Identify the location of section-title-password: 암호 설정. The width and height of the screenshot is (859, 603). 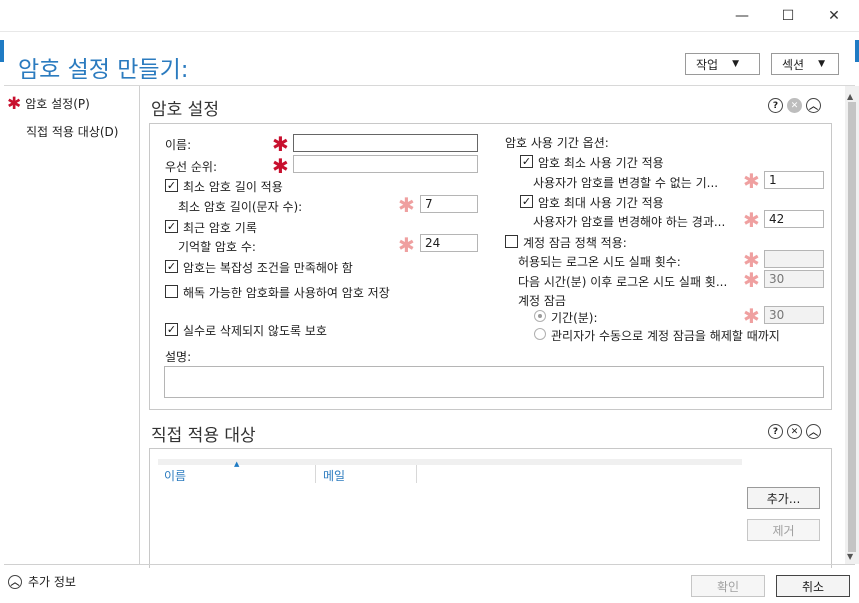
(185, 110).